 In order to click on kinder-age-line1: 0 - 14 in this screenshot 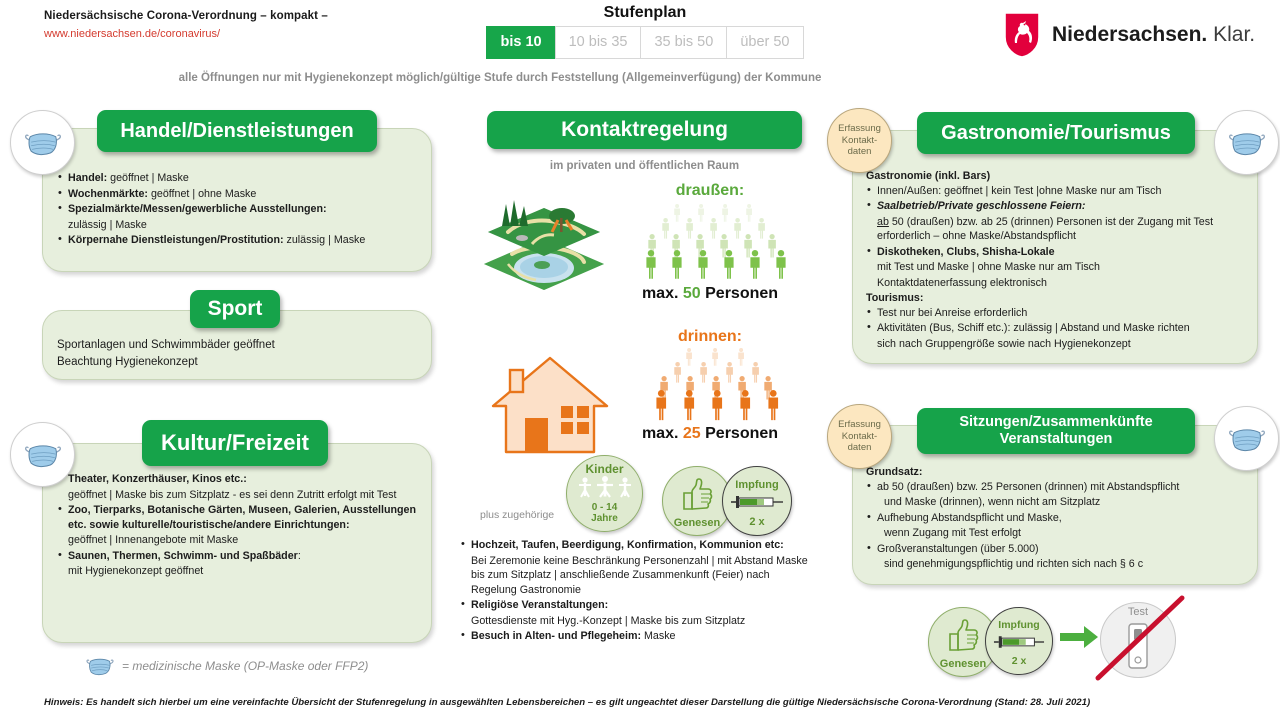, I will do `click(604, 507)`.